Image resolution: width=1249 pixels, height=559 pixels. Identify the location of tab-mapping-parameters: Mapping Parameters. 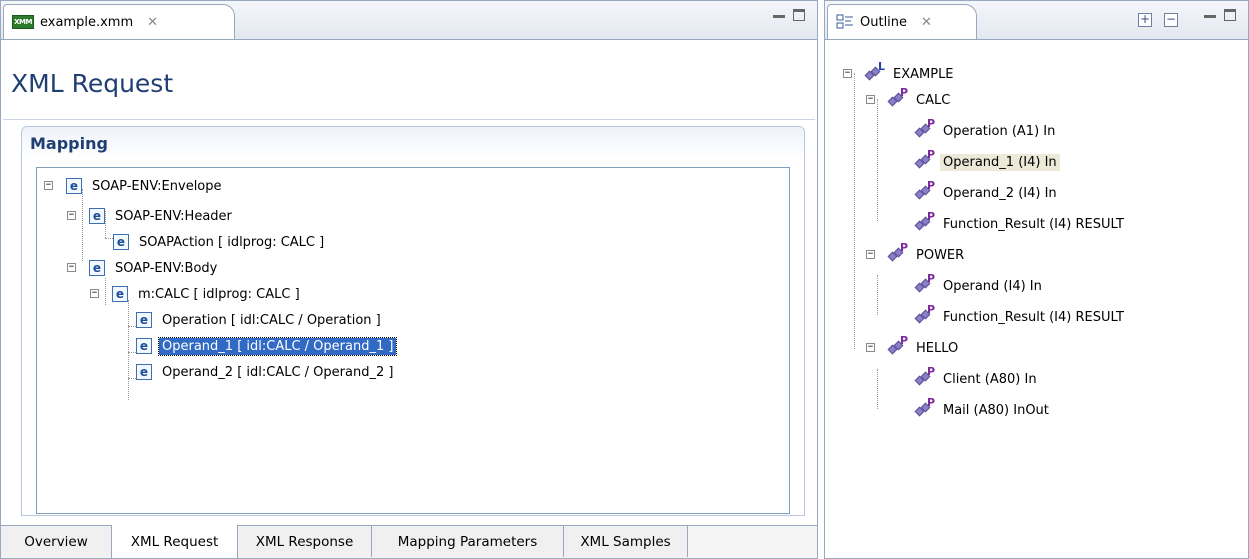
(468, 541).